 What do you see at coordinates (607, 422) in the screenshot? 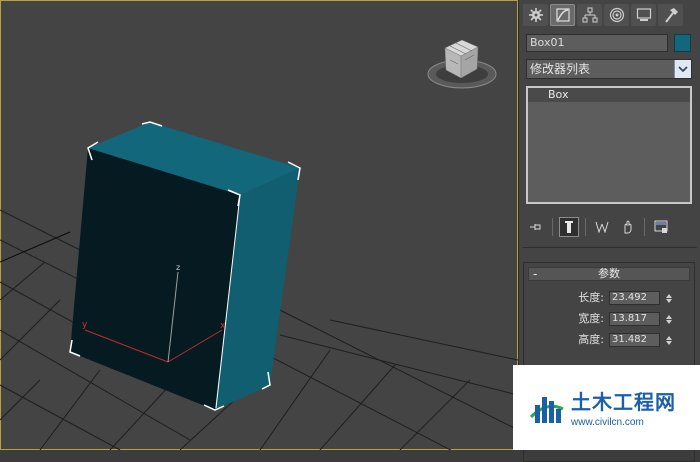
I see `watermark-url: www.civilcn.com` at bounding box center [607, 422].